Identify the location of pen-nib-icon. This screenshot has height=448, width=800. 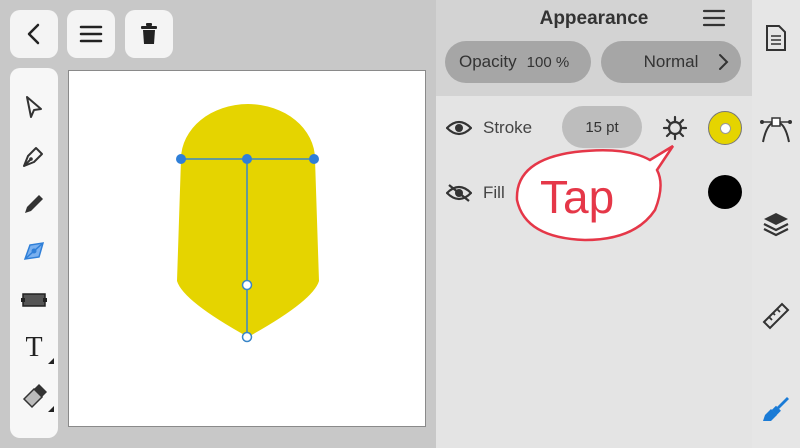
(33, 157).